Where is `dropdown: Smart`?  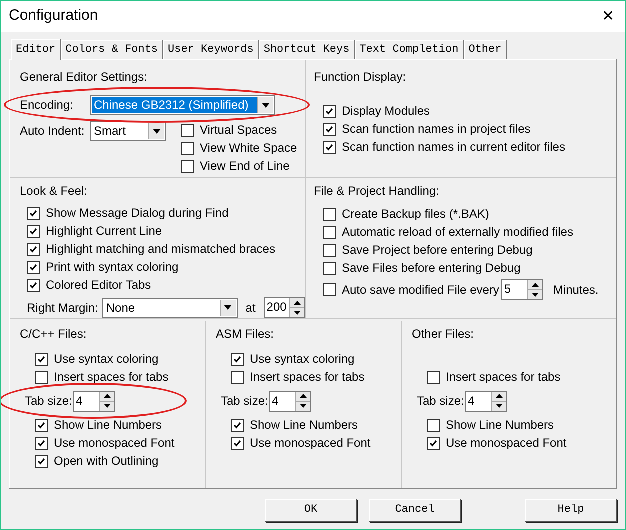 dropdown: Smart is located at coordinates (128, 131).